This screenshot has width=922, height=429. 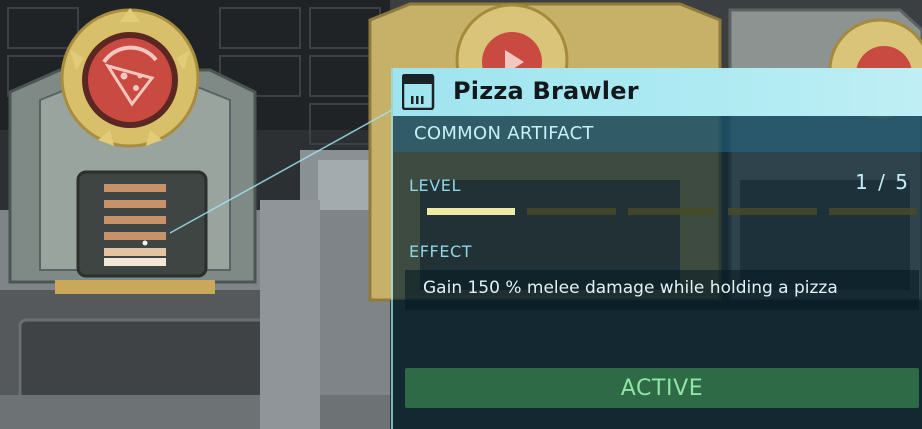 What do you see at coordinates (662, 388) in the screenshot?
I see `active-status-button: ACTIVE` at bounding box center [662, 388].